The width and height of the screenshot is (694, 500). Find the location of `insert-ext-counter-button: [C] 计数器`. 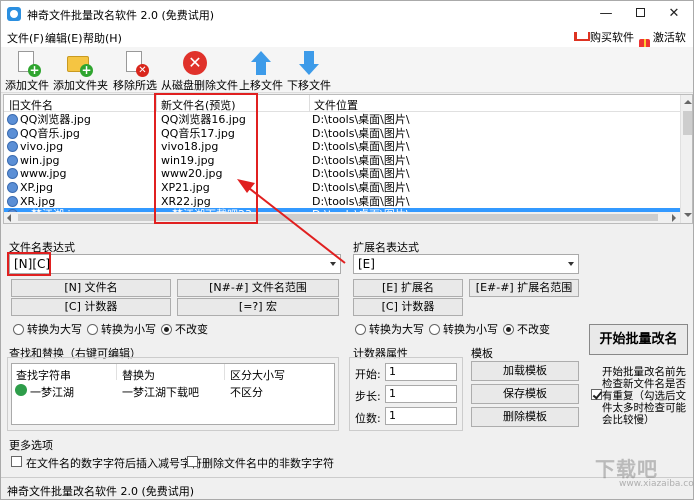

insert-ext-counter-button: [C] 计数器 is located at coordinates (408, 307).